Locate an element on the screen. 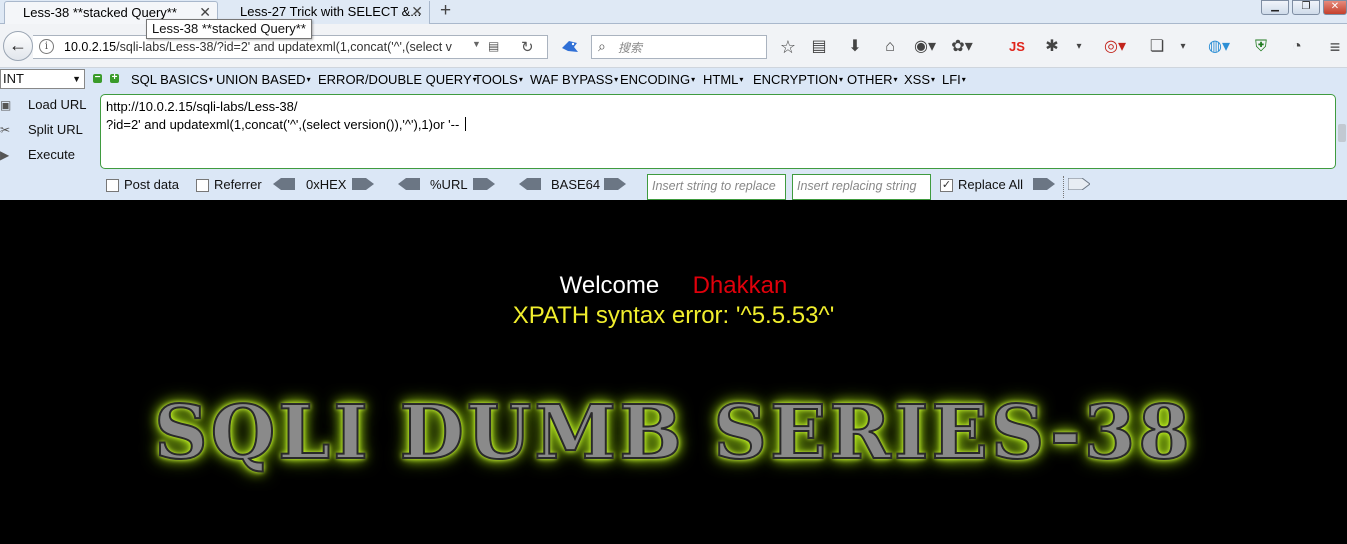 This screenshot has width=1347, height=544. search-box: ⌕ 搜索 is located at coordinates (679, 47).